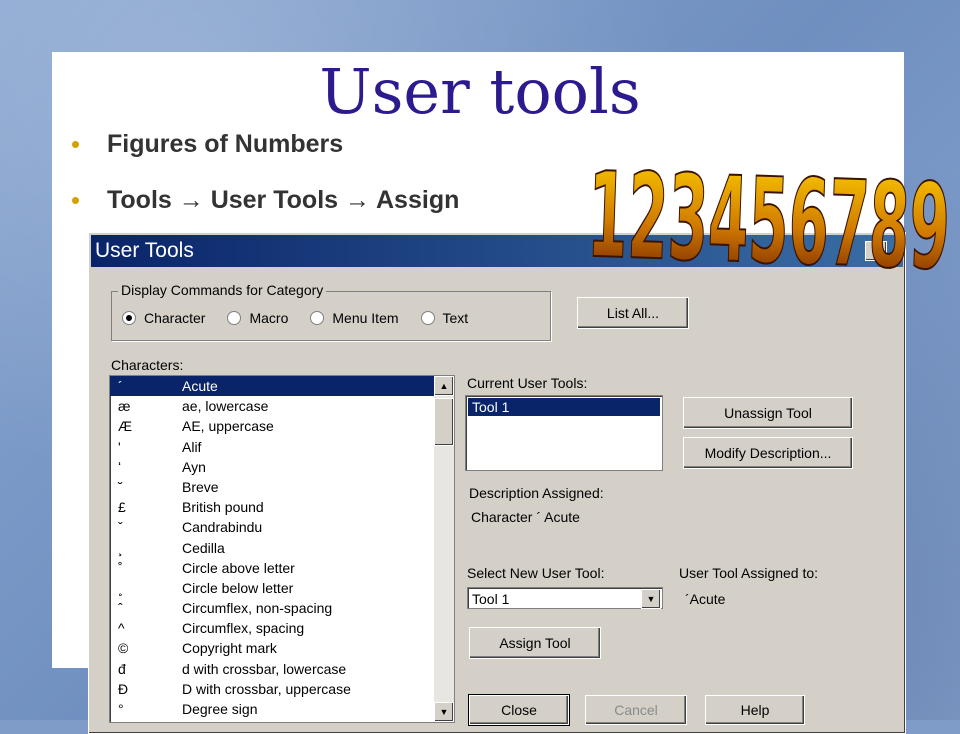 The height and width of the screenshot is (734, 960). I want to click on select-new-tool-dropdown: Tool 1 ▼, so click(565, 598).